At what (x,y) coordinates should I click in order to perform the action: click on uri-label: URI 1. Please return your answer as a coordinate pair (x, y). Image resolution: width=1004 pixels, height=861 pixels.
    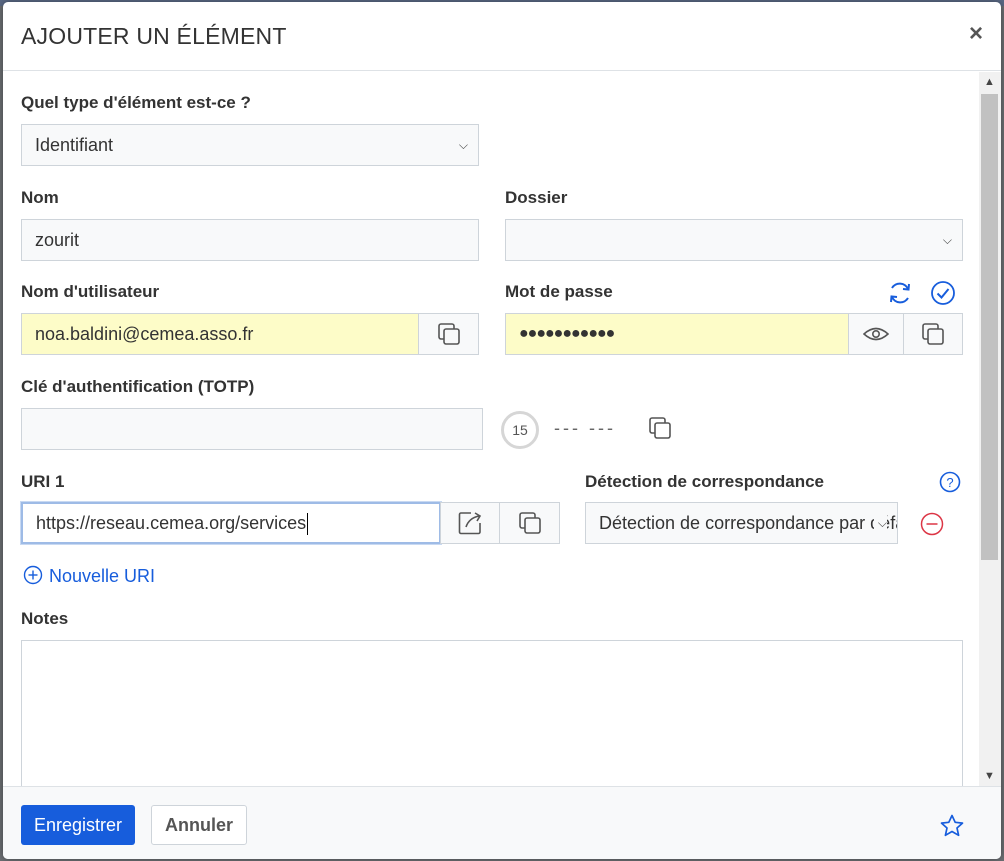
    Looking at the image, I should click on (43, 481).